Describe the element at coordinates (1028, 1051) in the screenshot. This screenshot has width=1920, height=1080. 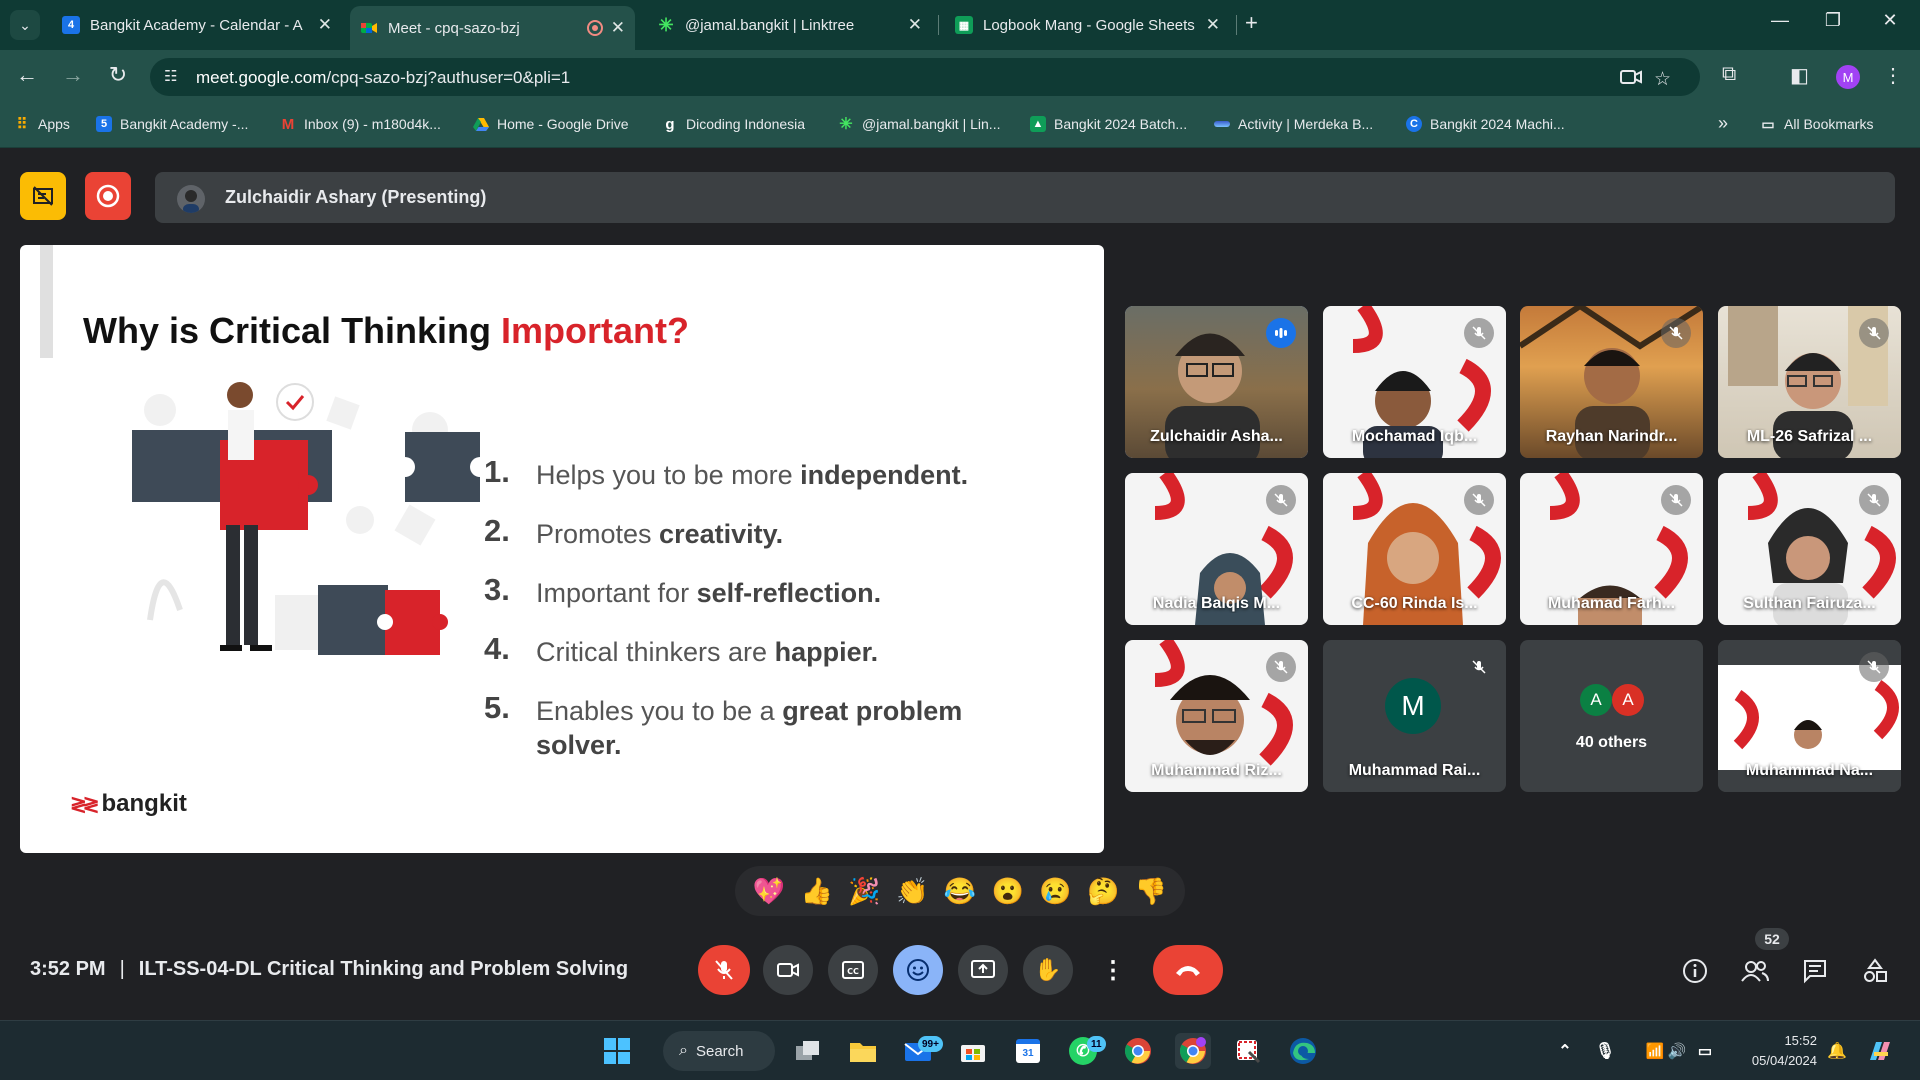
I see `calendar-app-icon: 31` at that location.